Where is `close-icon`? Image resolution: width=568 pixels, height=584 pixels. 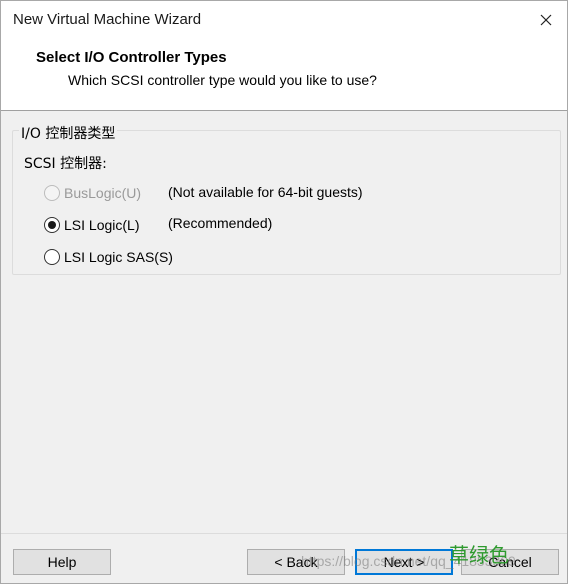
close-icon is located at coordinates (546, 20).